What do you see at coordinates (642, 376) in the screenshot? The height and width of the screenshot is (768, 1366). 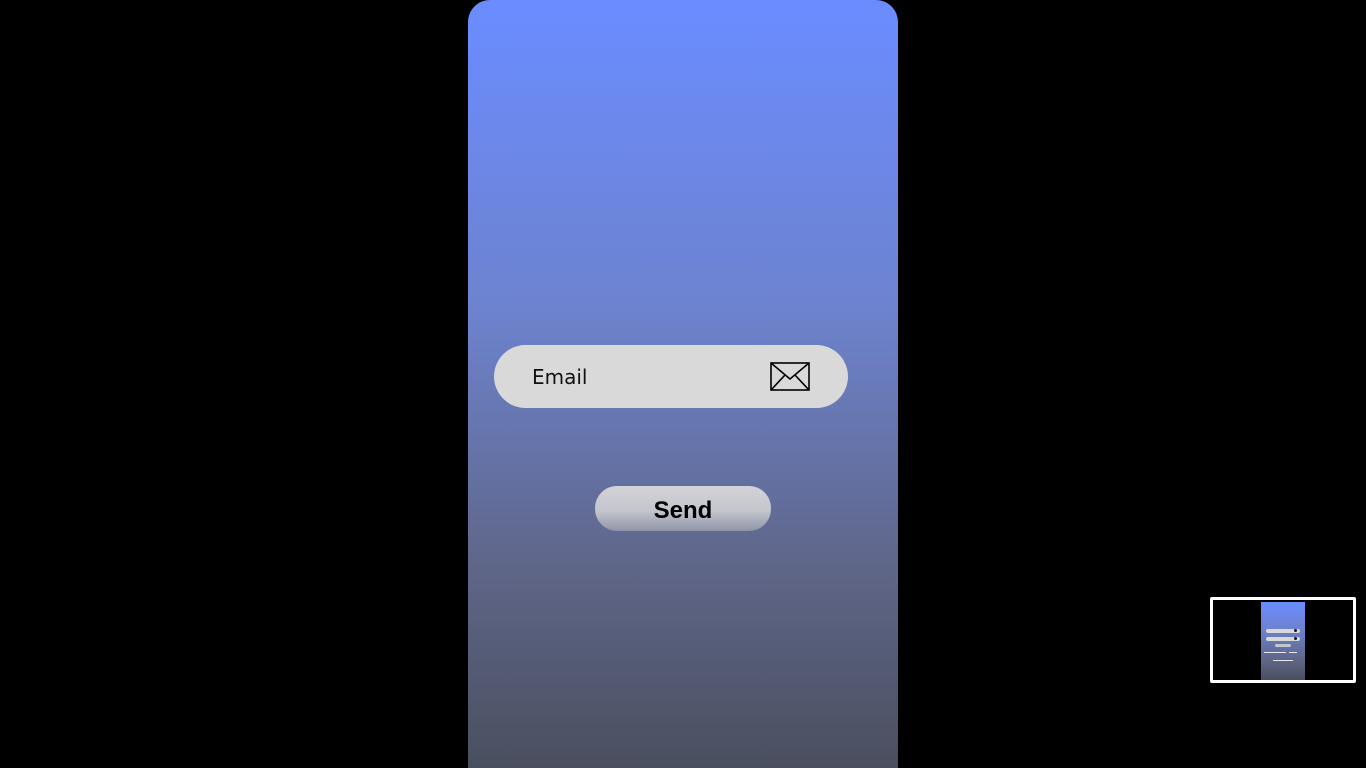 I see `email-input` at bounding box center [642, 376].